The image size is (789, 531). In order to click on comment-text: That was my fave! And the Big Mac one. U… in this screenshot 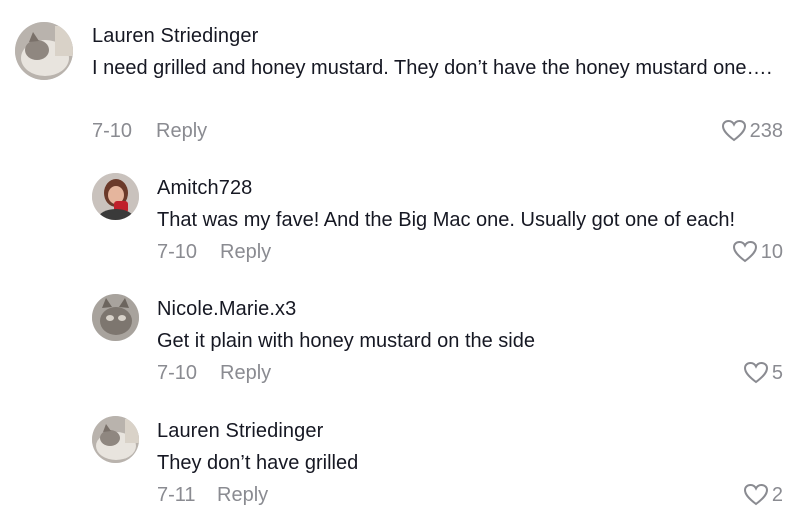, I will do `click(446, 220)`.